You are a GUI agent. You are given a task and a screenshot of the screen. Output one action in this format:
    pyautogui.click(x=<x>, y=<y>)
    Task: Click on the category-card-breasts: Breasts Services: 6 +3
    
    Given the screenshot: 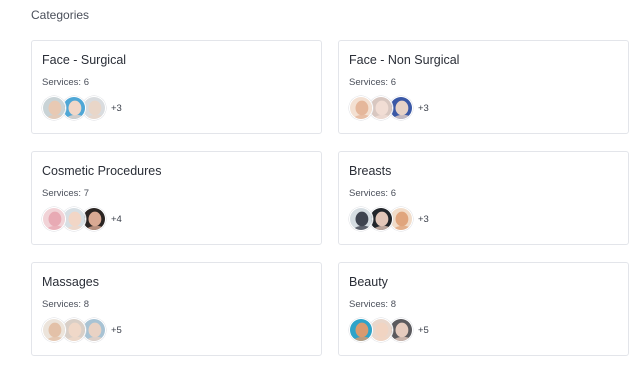 What is the action you would take?
    pyautogui.click(x=483, y=198)
    